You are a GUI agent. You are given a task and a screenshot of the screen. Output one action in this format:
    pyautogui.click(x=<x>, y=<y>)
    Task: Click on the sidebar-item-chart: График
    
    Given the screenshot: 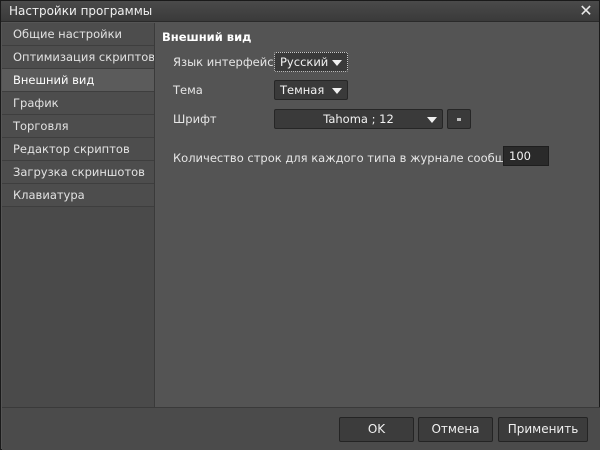 What is the action you would take?
    pyautogui.click(x=78, y=103)
    